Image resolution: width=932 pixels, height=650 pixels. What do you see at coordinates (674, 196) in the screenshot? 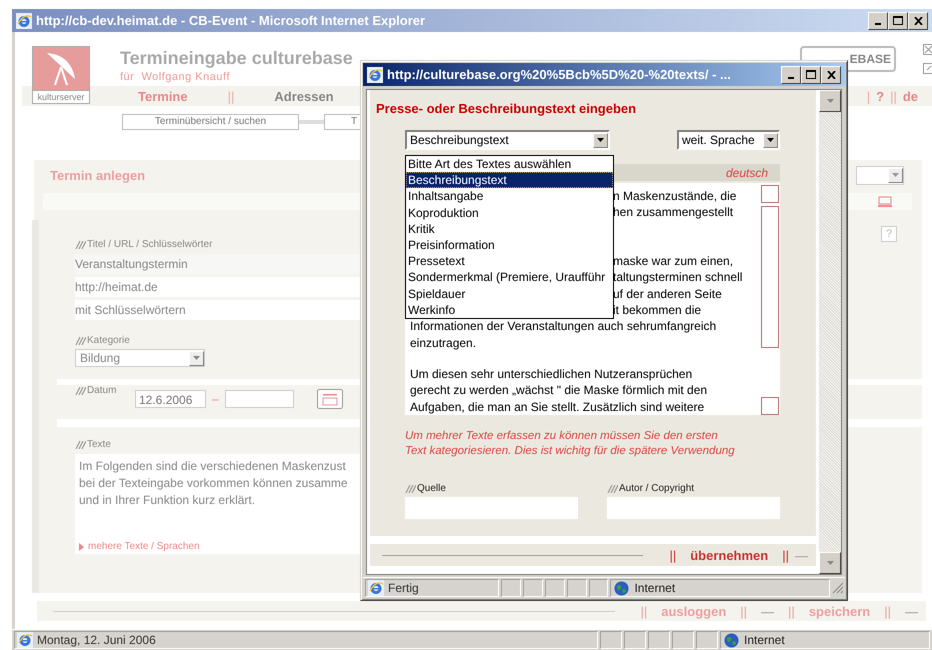
I see `text-line: n Maskenzustände, die` at bounding box center [674, 196].